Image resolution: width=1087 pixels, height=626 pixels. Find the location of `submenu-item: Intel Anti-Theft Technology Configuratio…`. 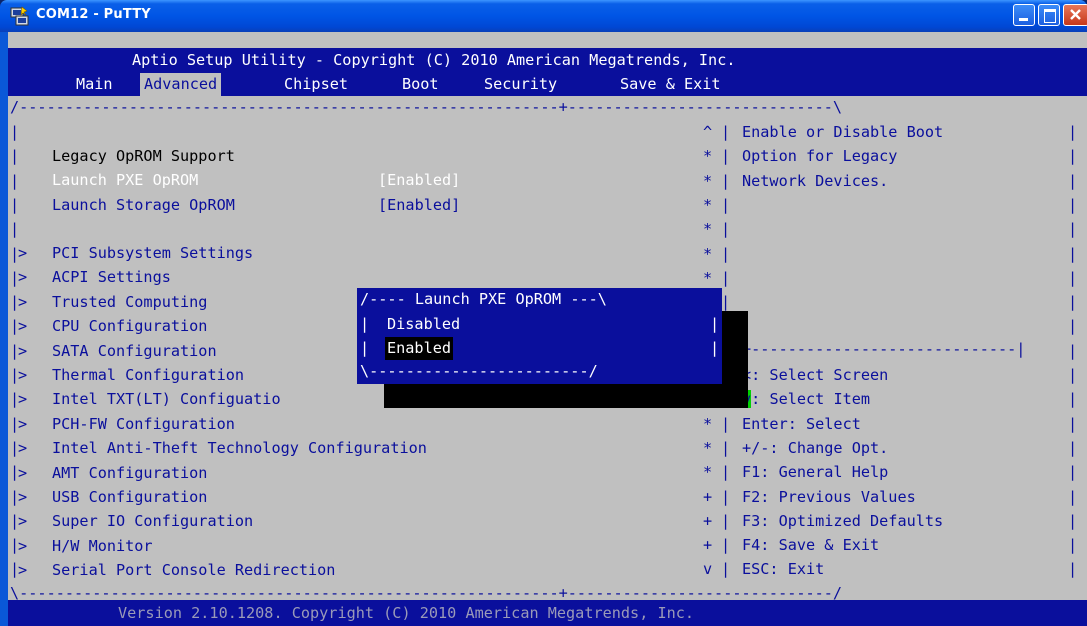

submenu-item: Intel Anti-Theft Technology Configuratio… is located at coordinates (239, 448).